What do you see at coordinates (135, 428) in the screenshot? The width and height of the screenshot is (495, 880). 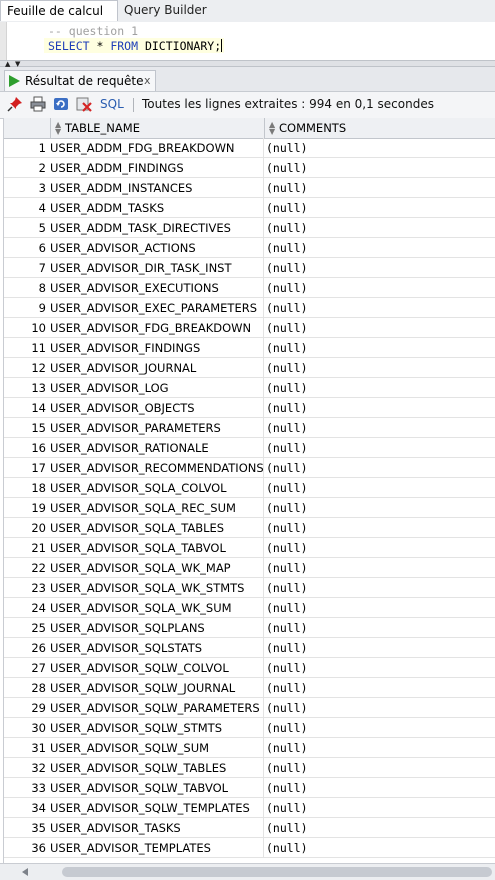 I see `cell-table-name: USER_ADVISOR_PARAMETERS` at bounding box center [135, 428].